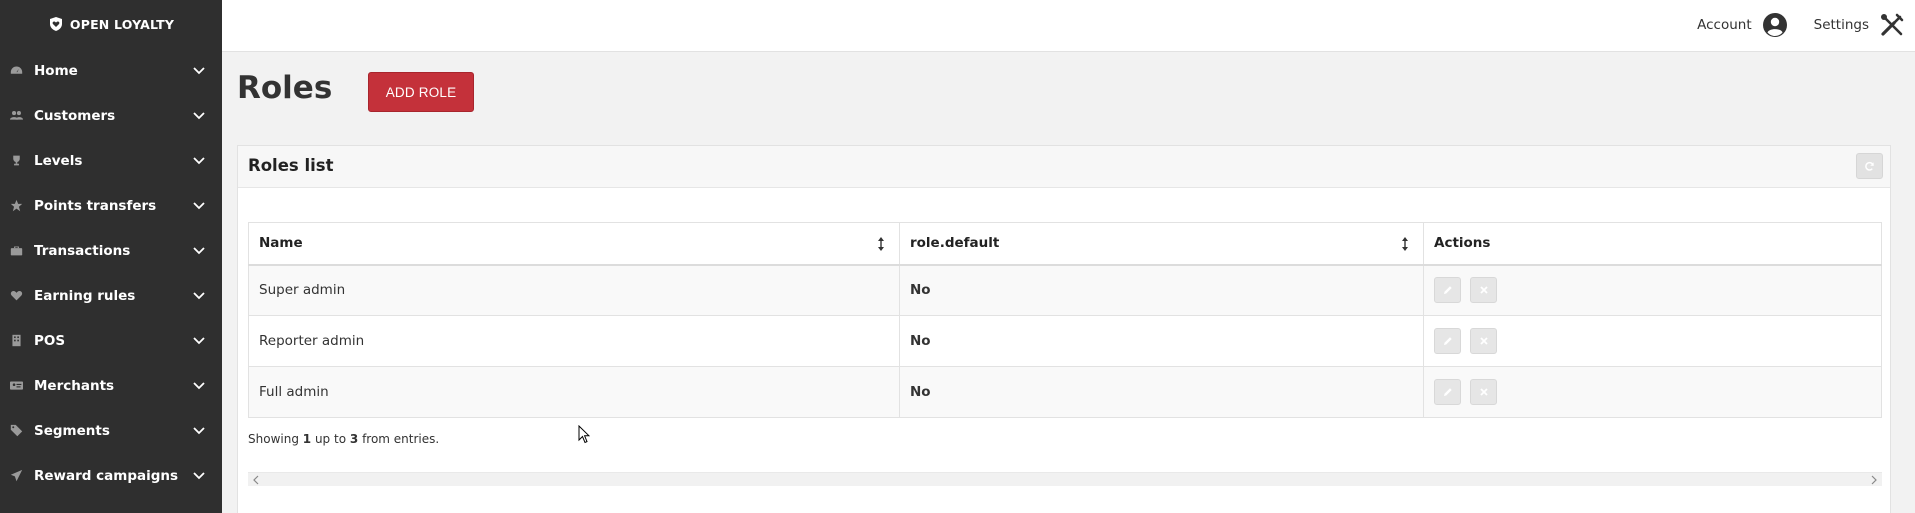  Describe the element at coordinates (75, 115) in the screenshot. I see `sidebar-item-label: Customers` at that location.